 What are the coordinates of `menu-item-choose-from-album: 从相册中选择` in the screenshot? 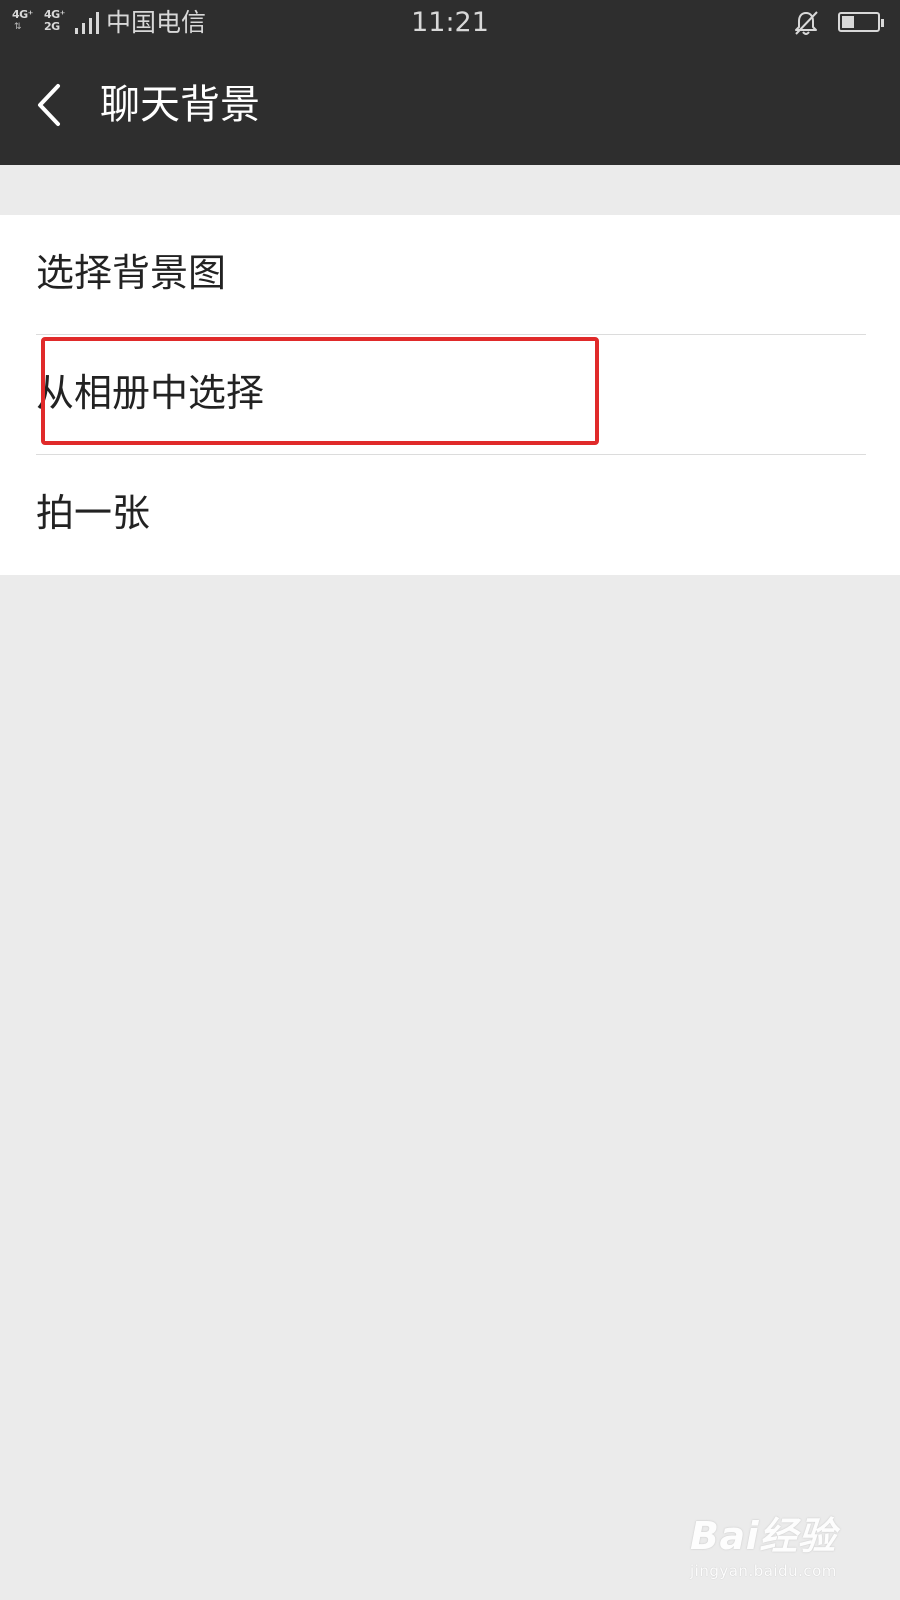 It's located at (450, 395).